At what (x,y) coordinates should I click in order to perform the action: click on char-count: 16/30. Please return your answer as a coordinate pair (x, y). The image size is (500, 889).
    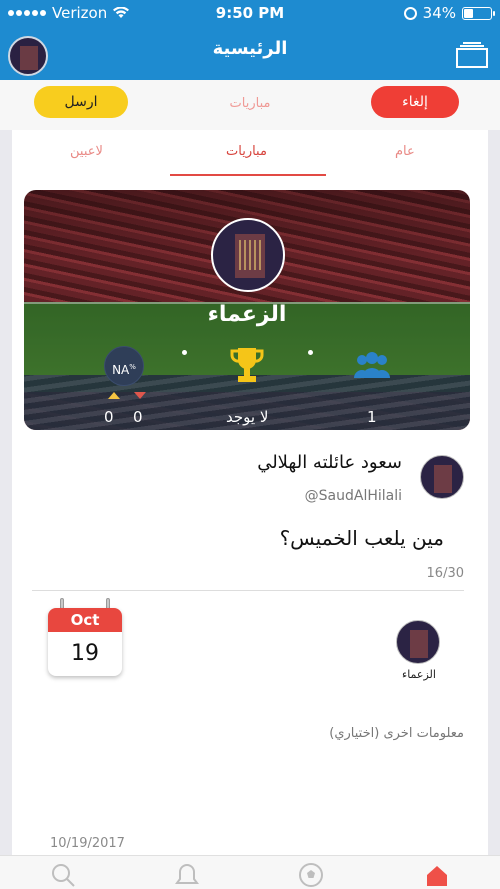
    Looking at the image, I should click on (445, 573).